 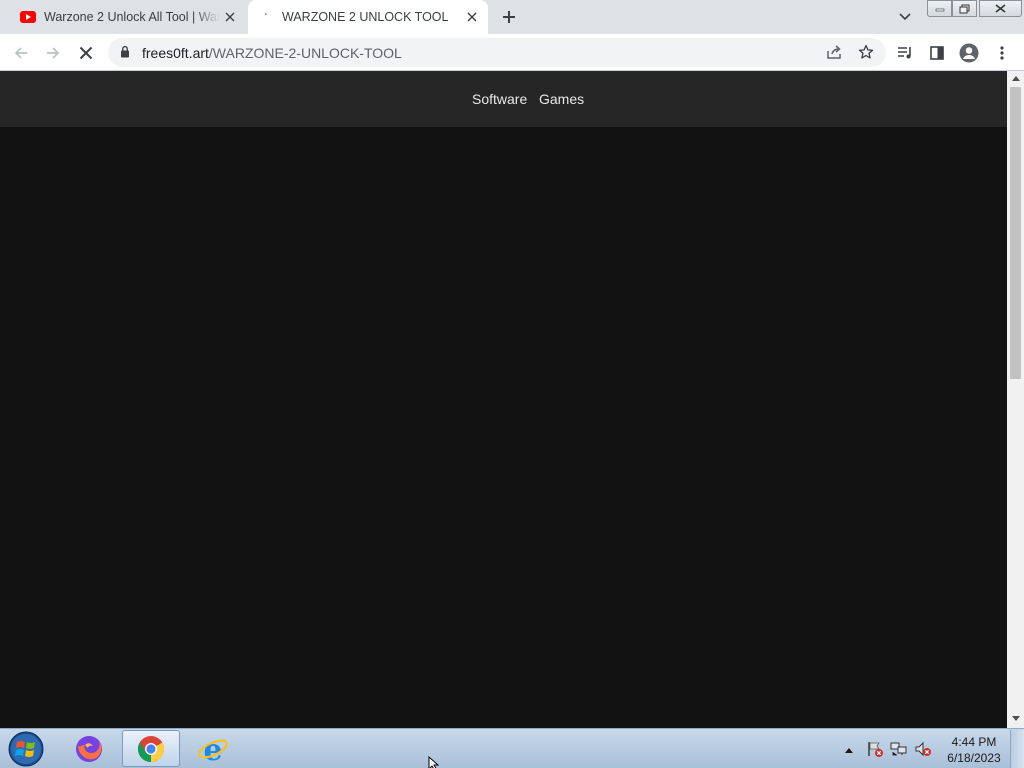 What do you see at coordinates (834, 52) in the screenshot?
I see `share-icon` at bounding box center [834, 52].